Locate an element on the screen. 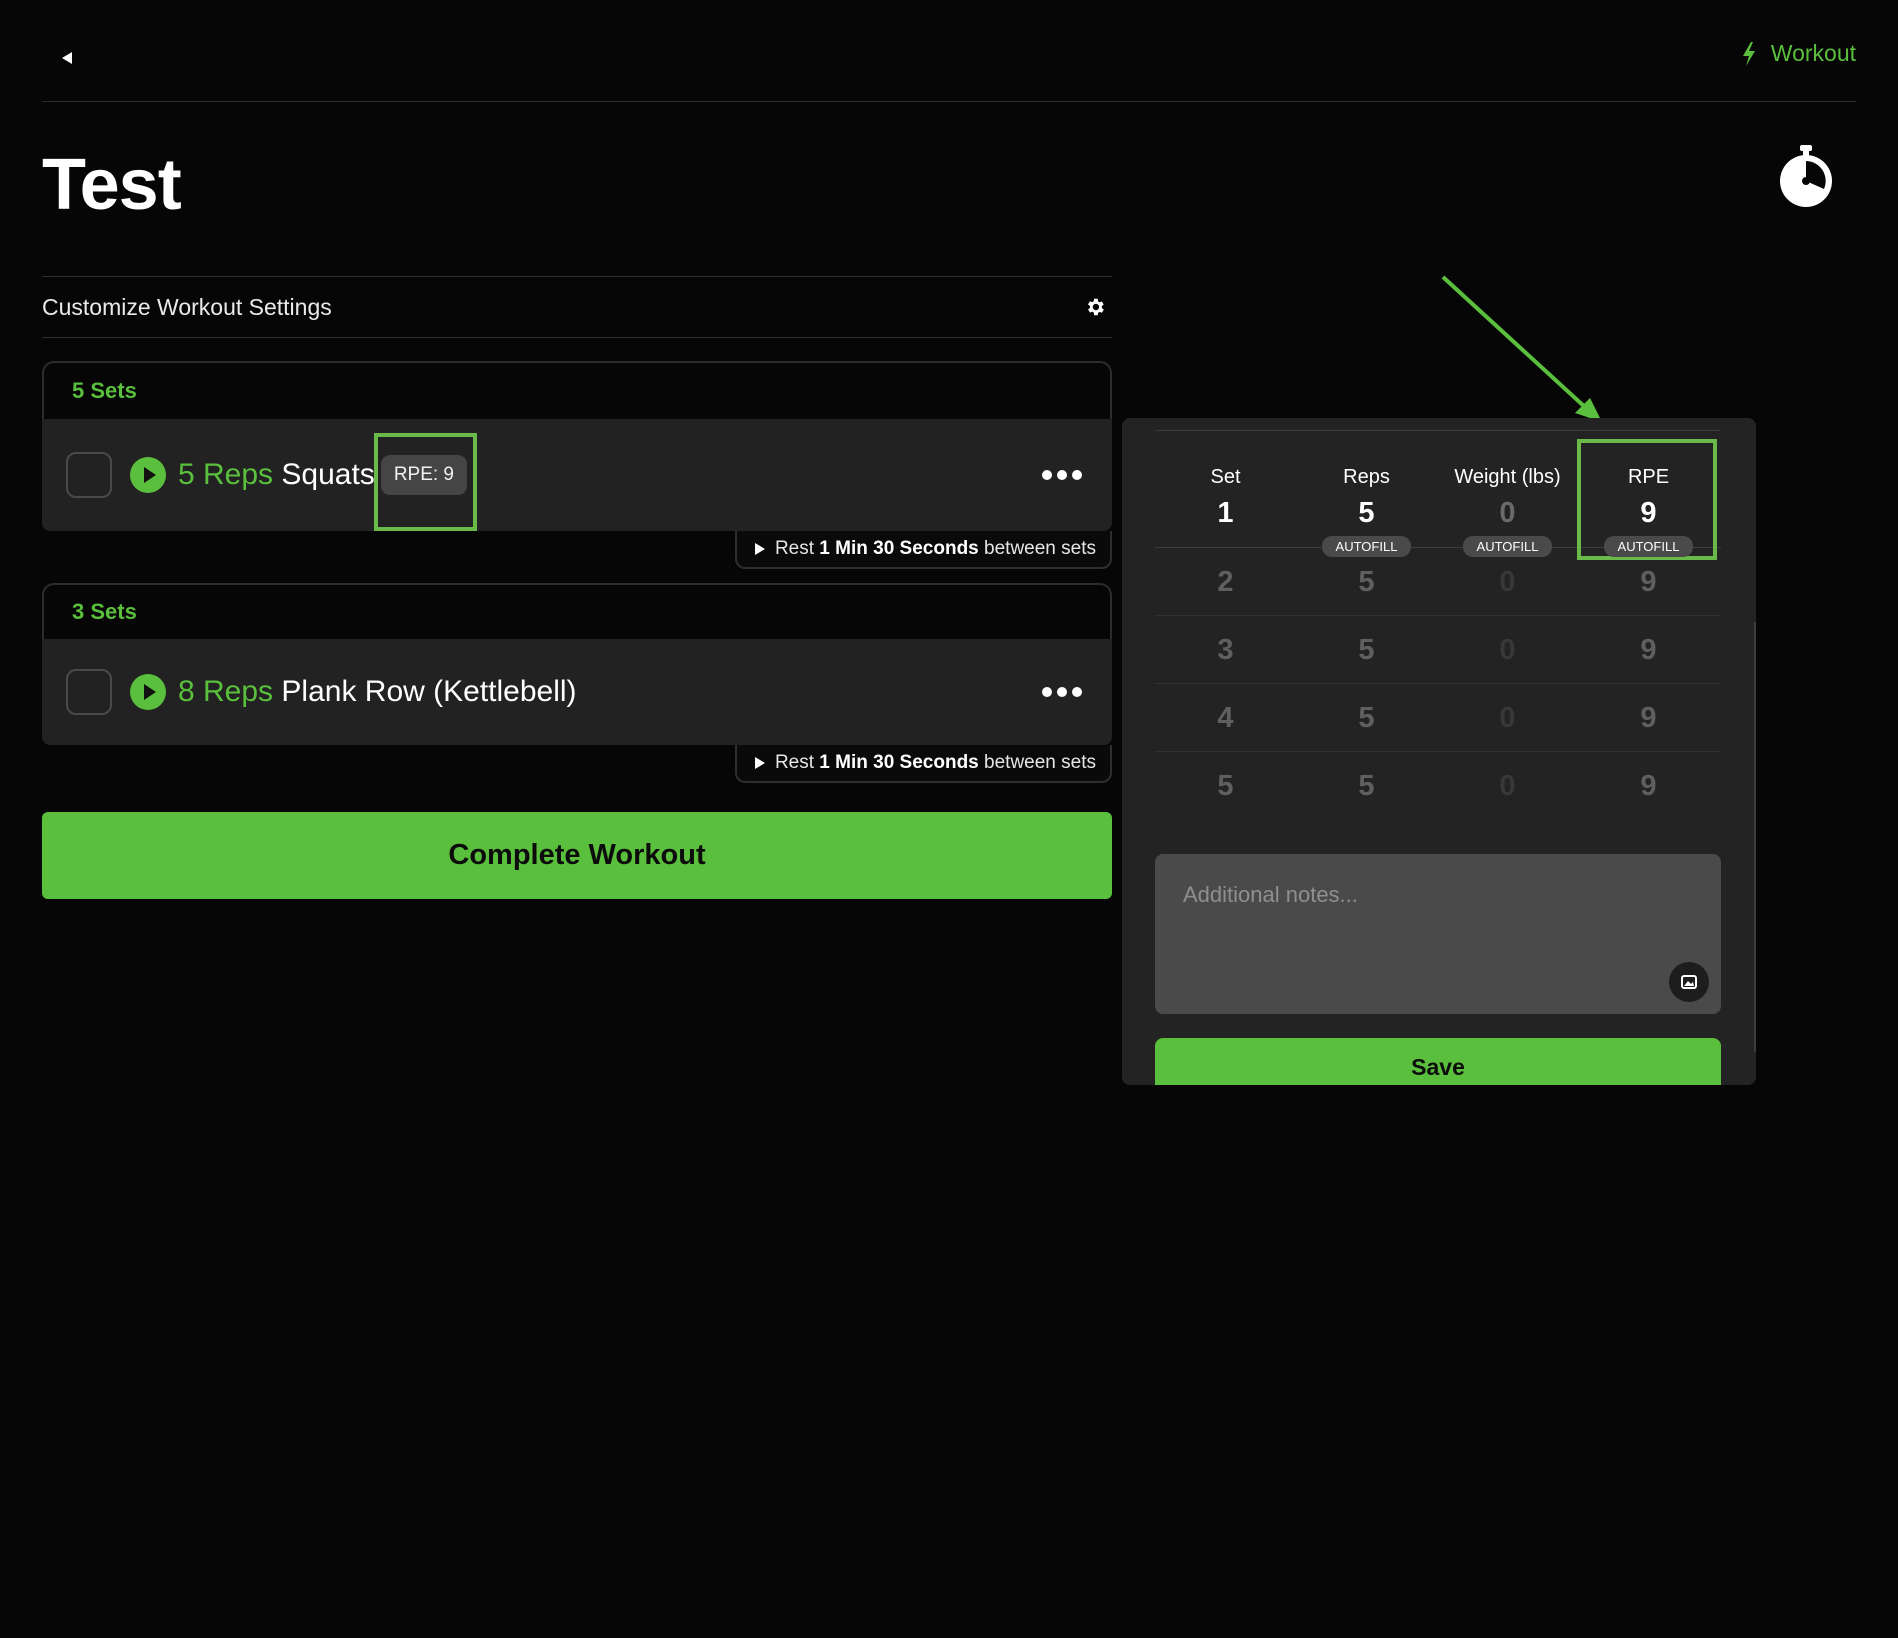 This screenshot has width=1898, height=1638. col-rpe: RPE 9 AUTOFILL is located at coordinates (1648, 511).